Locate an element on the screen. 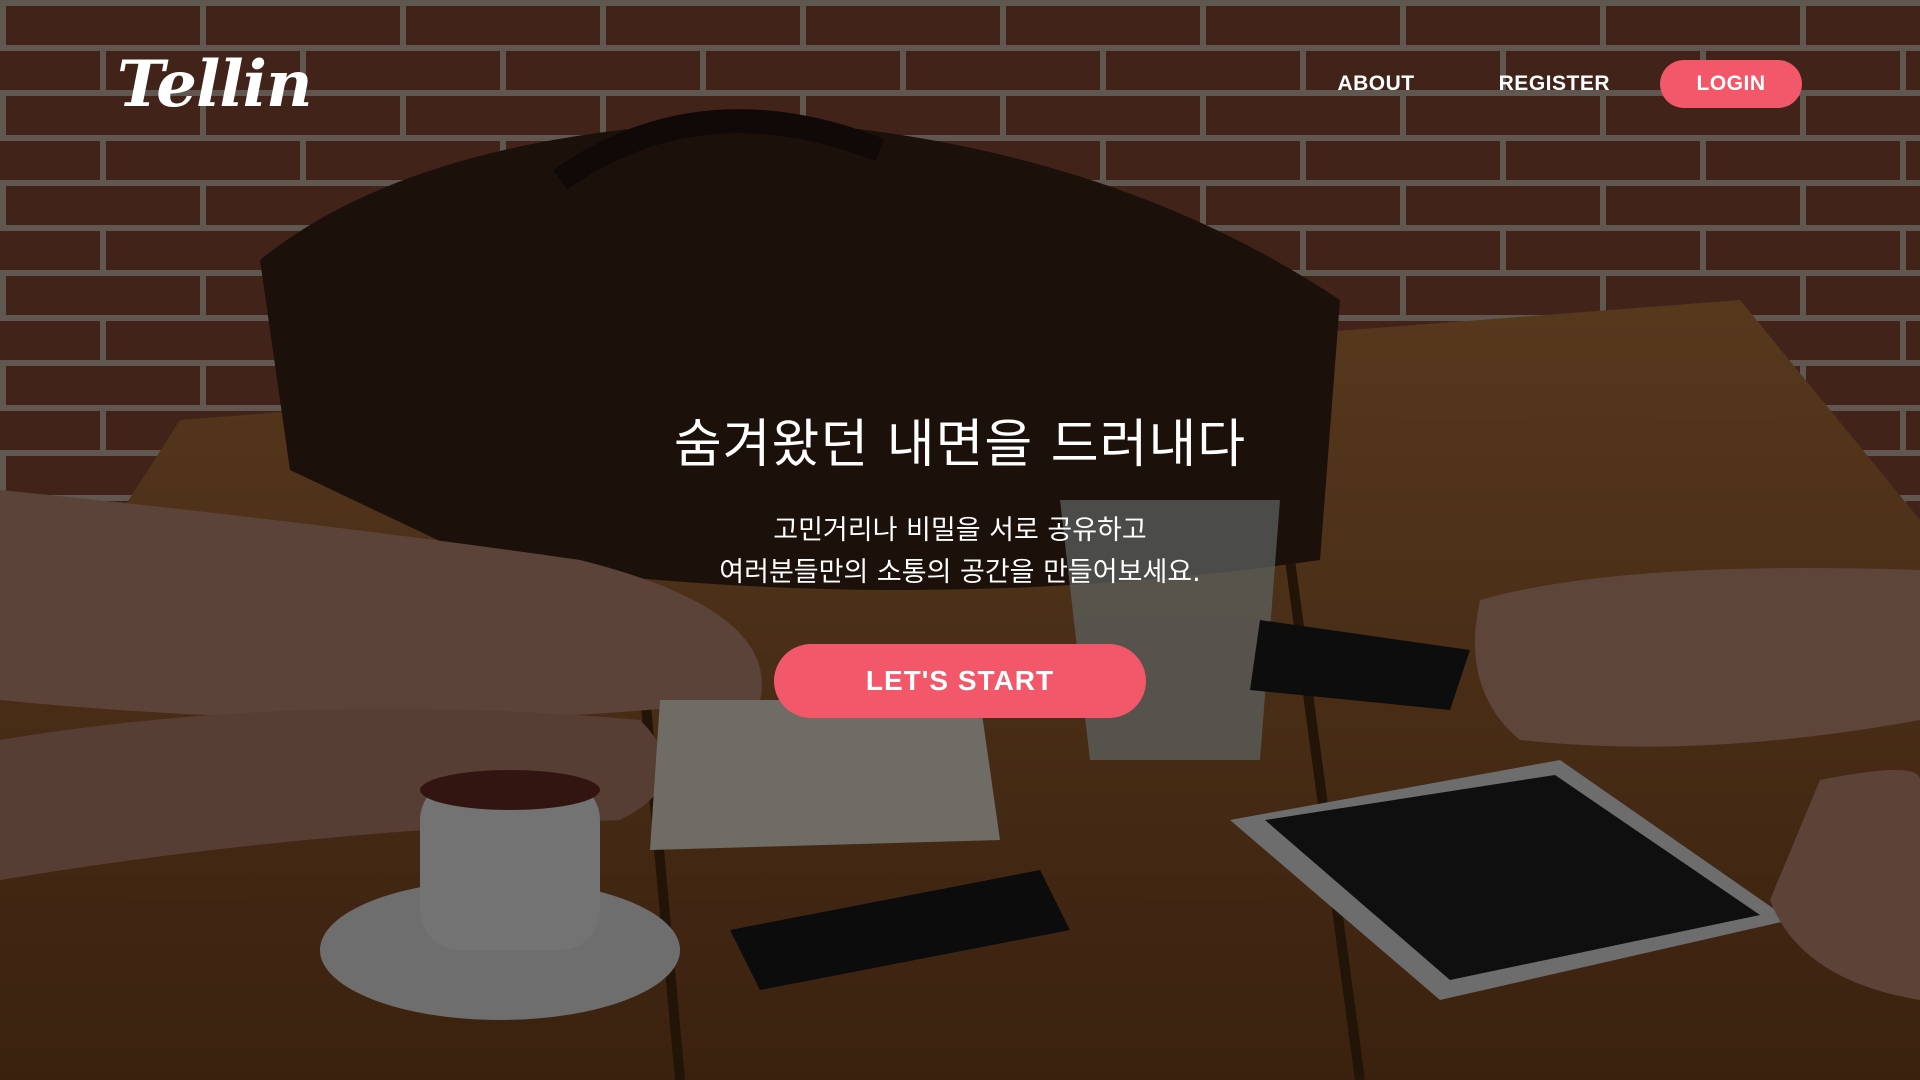  tellin-logo: Tellin is located at coordinates (214, 85).